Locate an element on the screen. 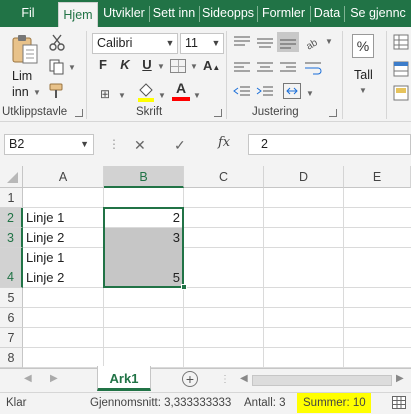  status-count: Antall: 3 is located at coordinates (265, 403).